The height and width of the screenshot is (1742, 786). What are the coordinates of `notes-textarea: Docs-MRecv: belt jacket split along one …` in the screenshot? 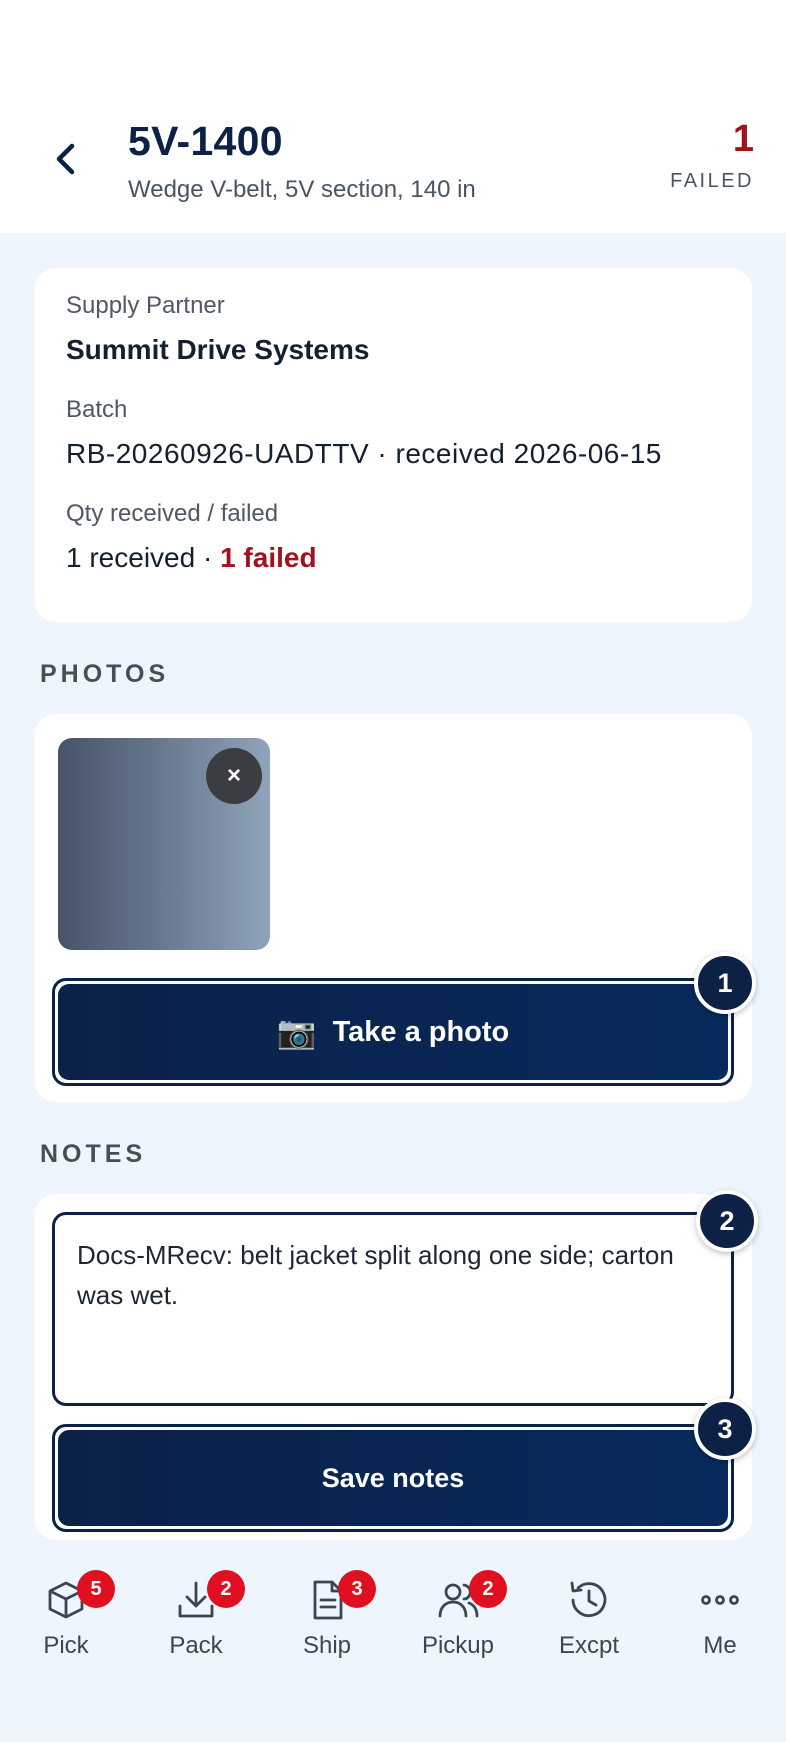 It's located at (393, 1309).